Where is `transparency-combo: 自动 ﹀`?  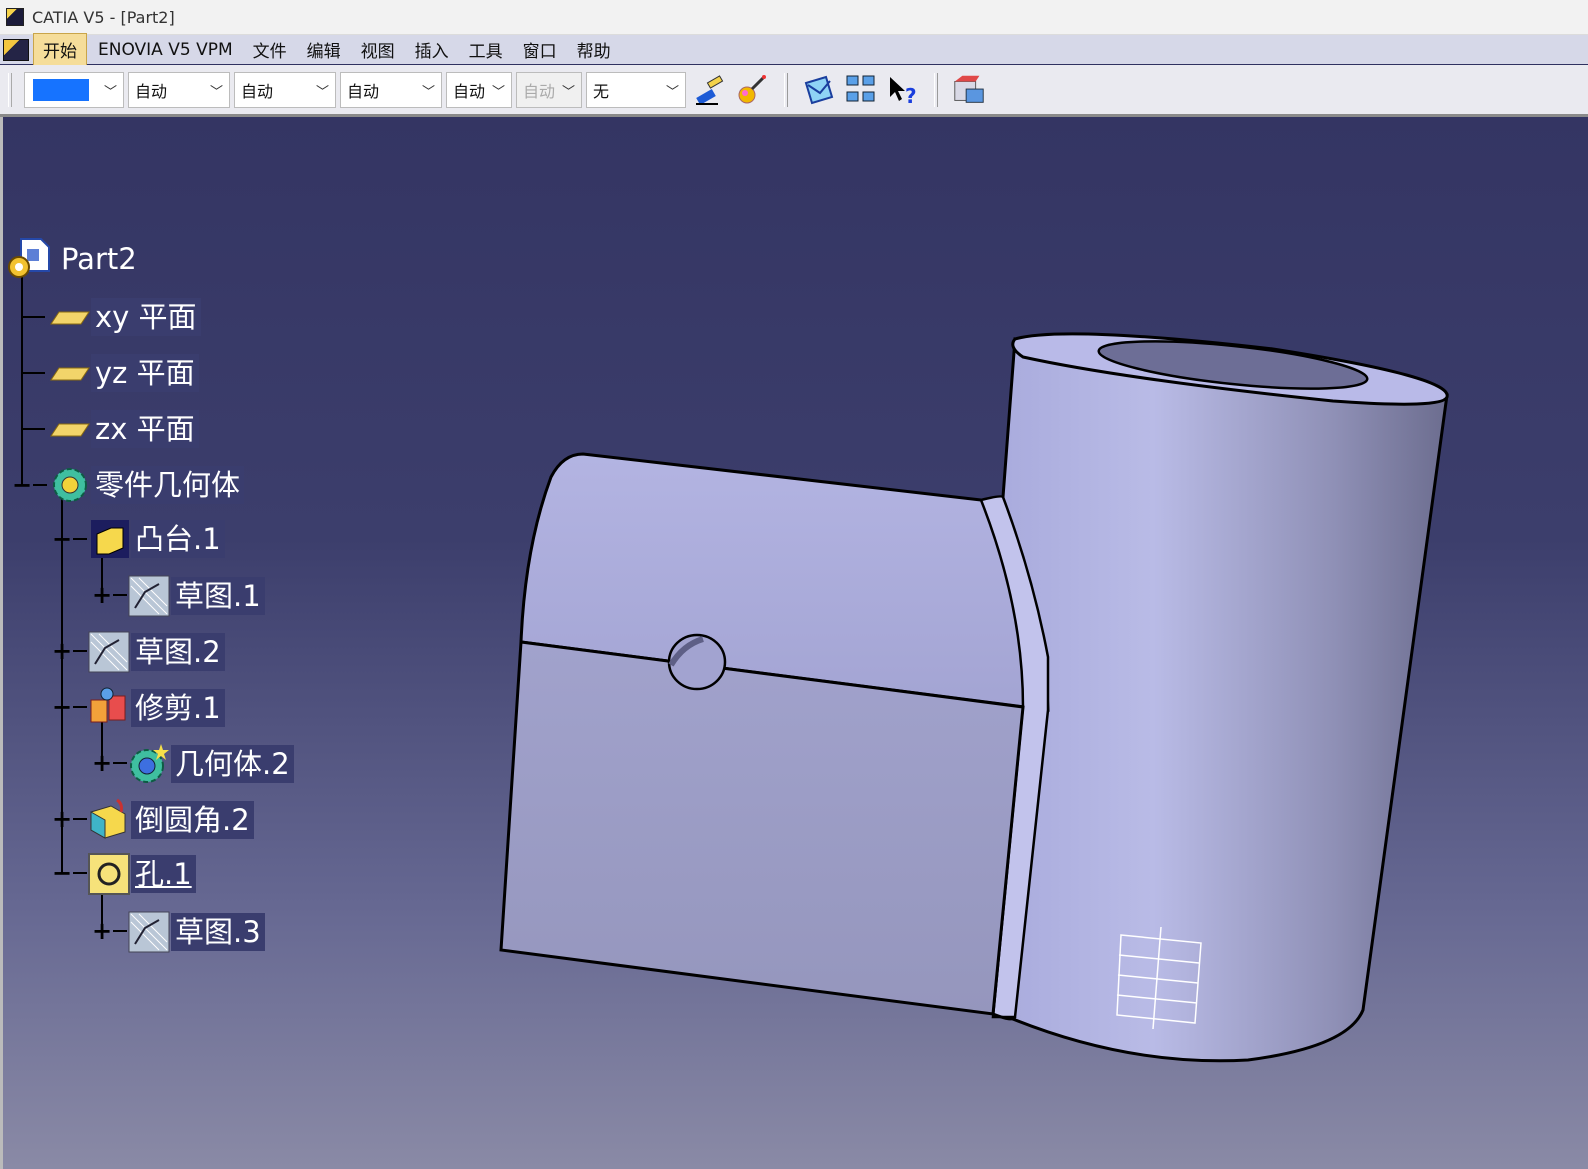
transparency-combo: 自动 ﹀ is located at coordinates (179, 89).